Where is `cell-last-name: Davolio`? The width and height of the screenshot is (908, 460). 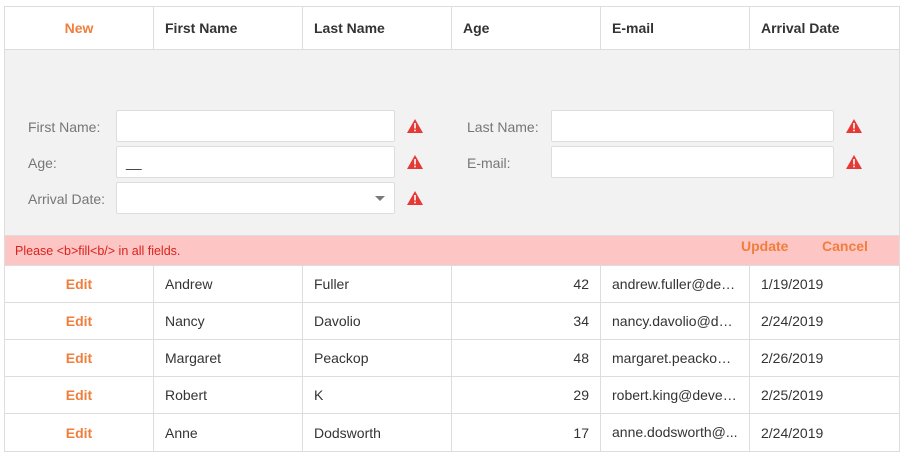
cell-last-name: Davolio is located at coordinates (376, 321).